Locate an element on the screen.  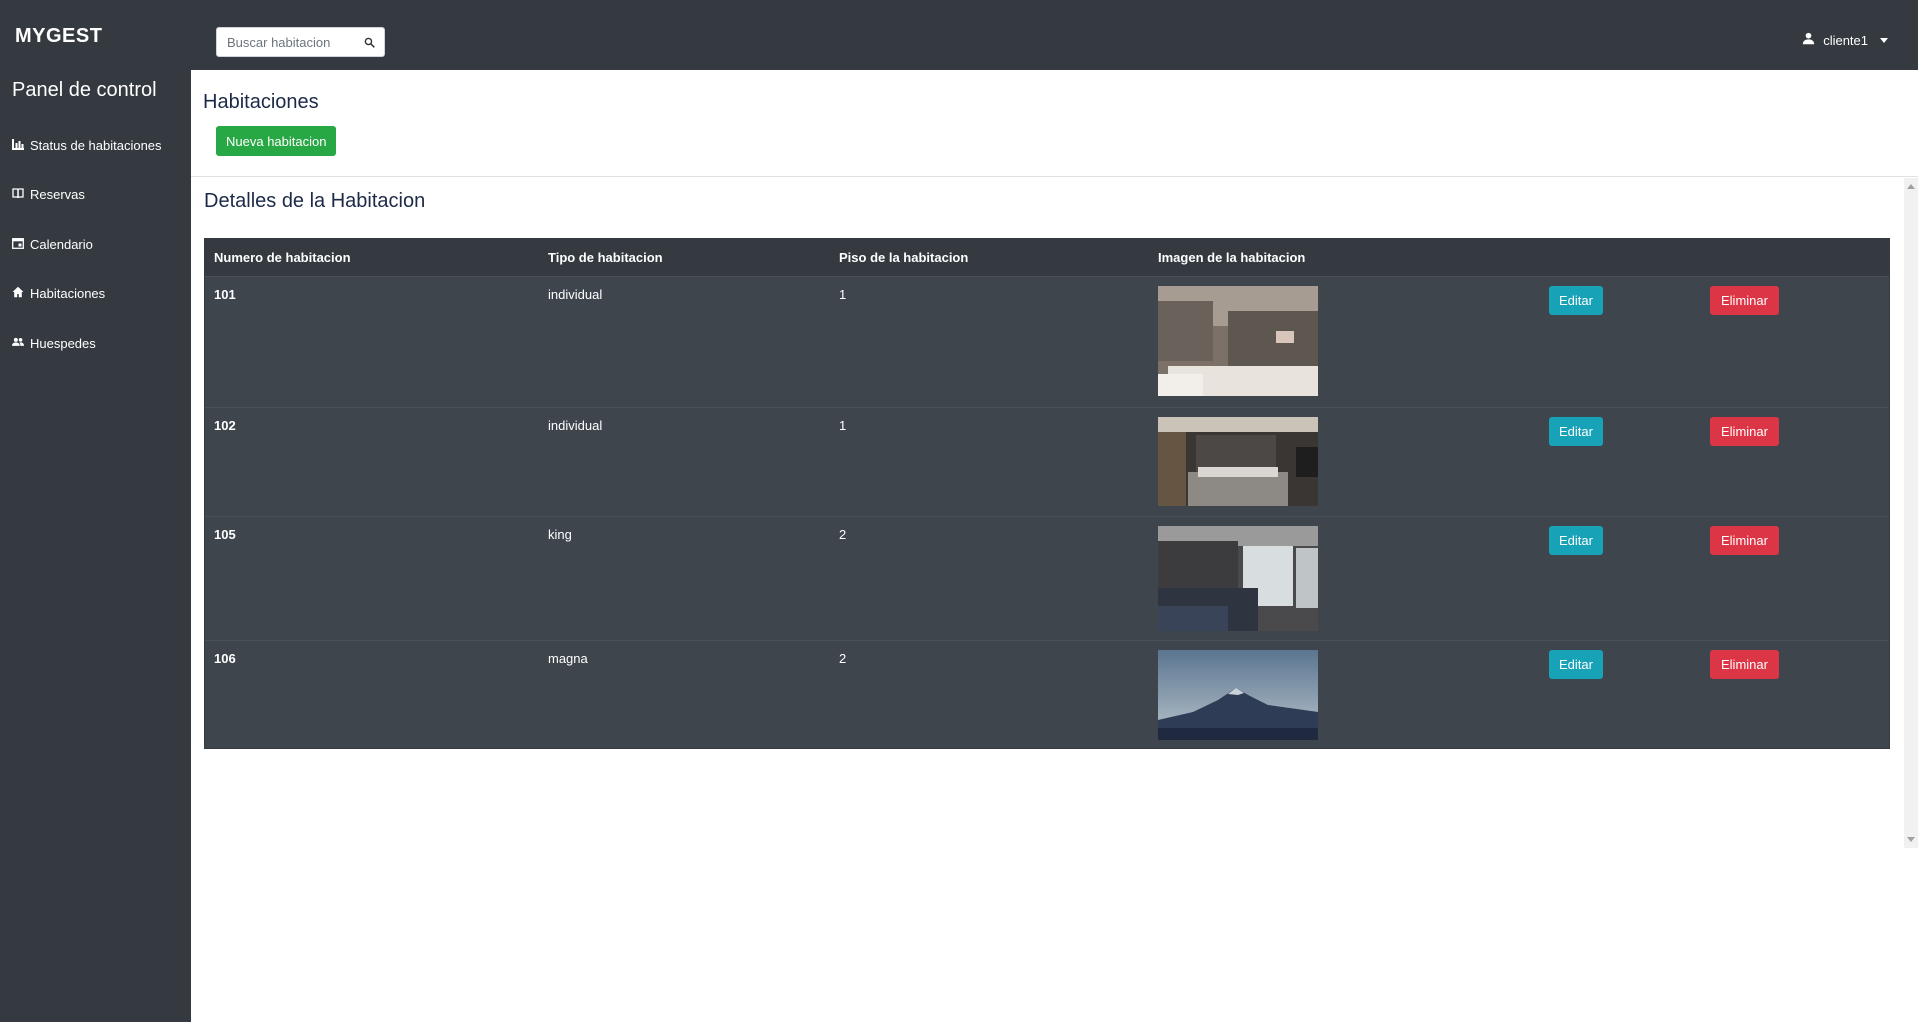
column-header: Tipo de habitacion is located at coordinates (684, 258).